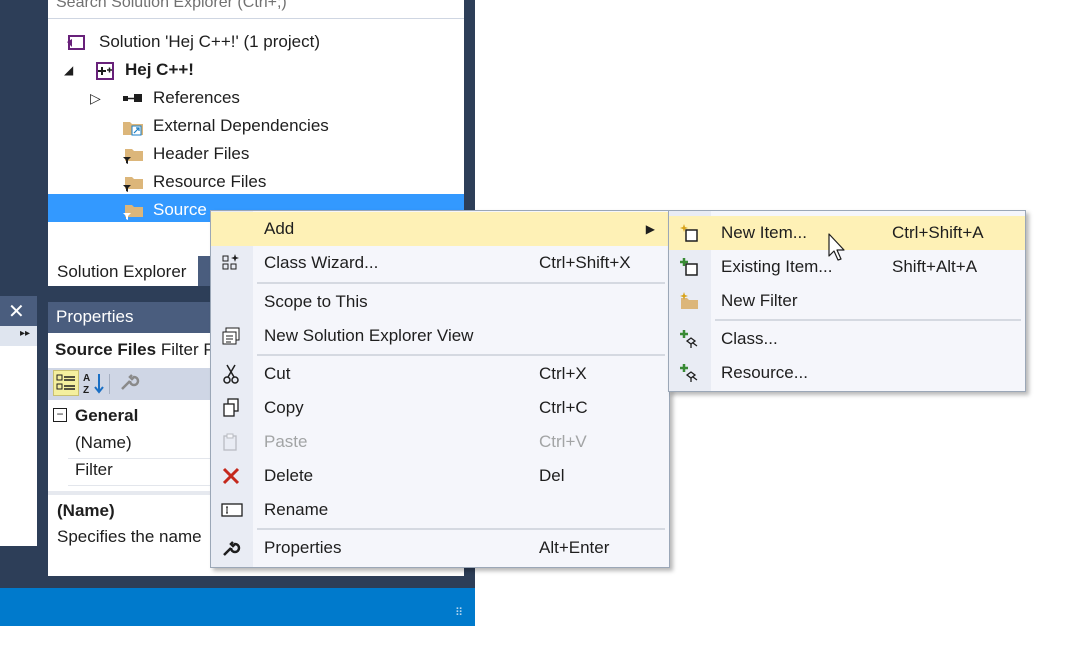 The height and width of the screenshot is (654, 1069). I want to click on svg-text: A, so click(86, 378).